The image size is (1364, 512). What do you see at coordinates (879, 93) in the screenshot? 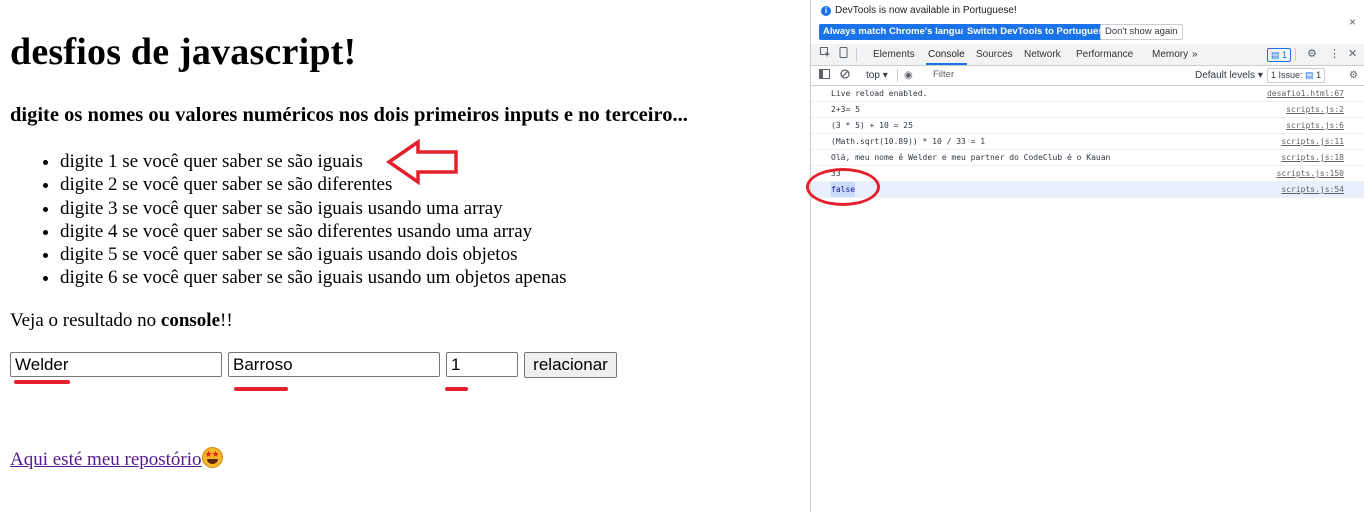
I see `console-message: Live reload enabled.` at bounding box center [879, 93].